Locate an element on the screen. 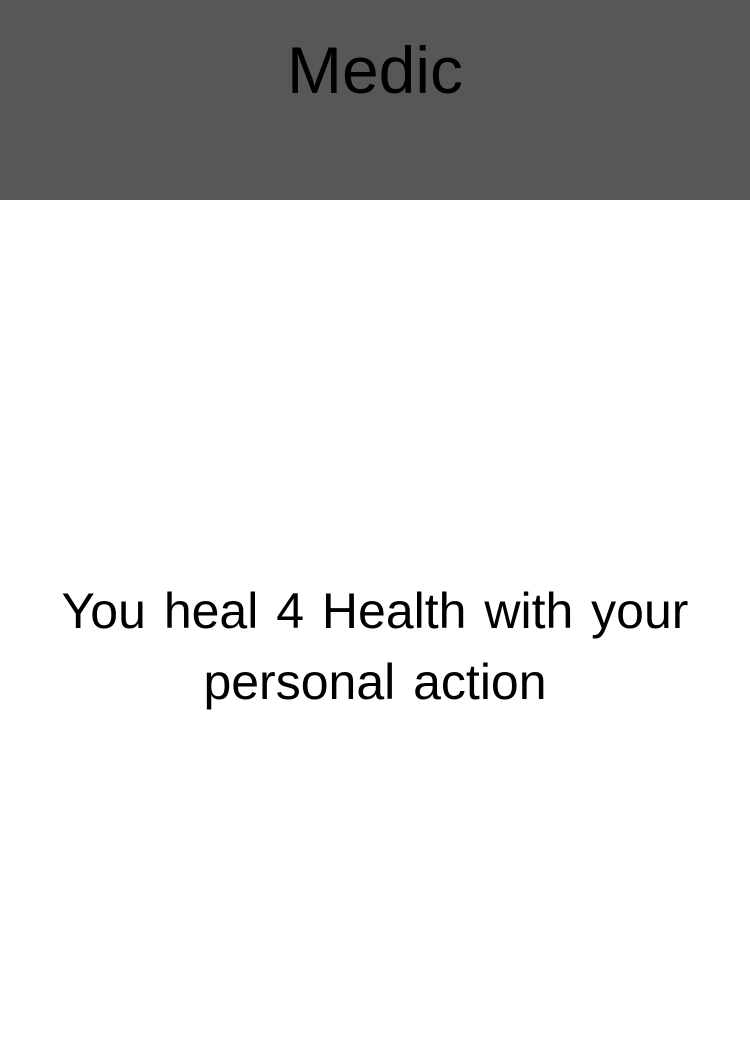 This screenshot has width=750, height=1050. card-title: Medic is located at coordinates (375, 70).